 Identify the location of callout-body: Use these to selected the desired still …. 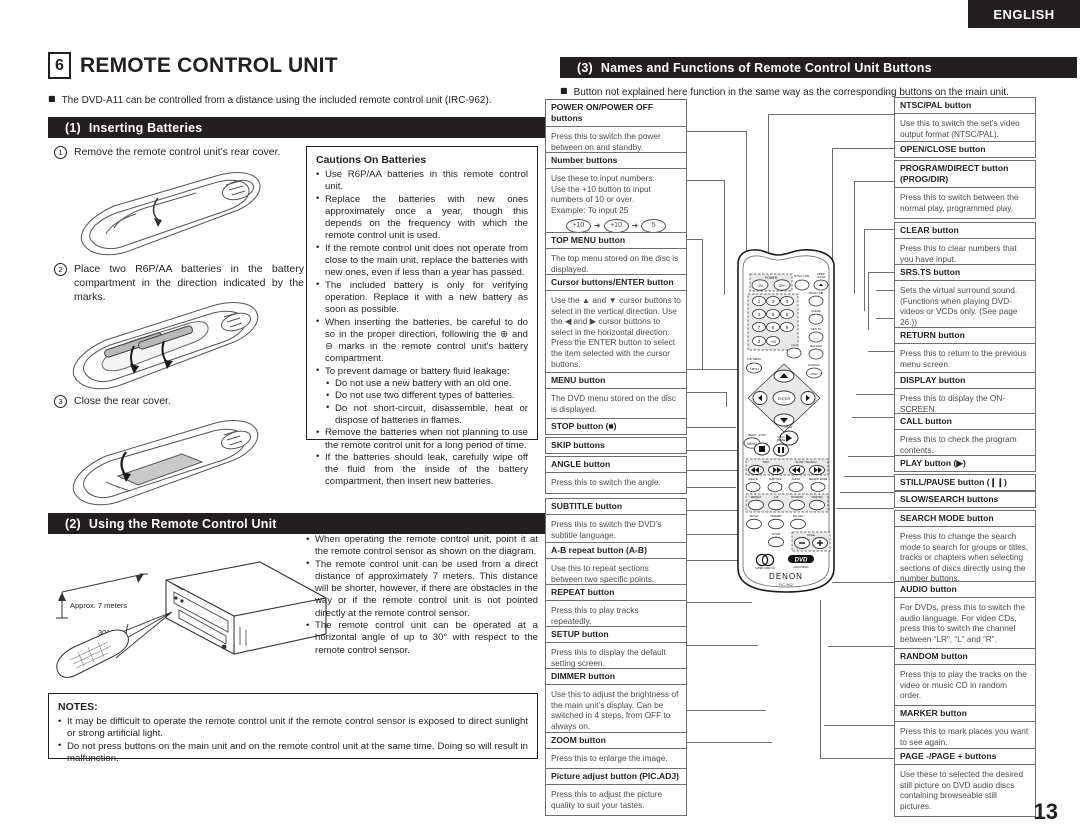
(965, 791).